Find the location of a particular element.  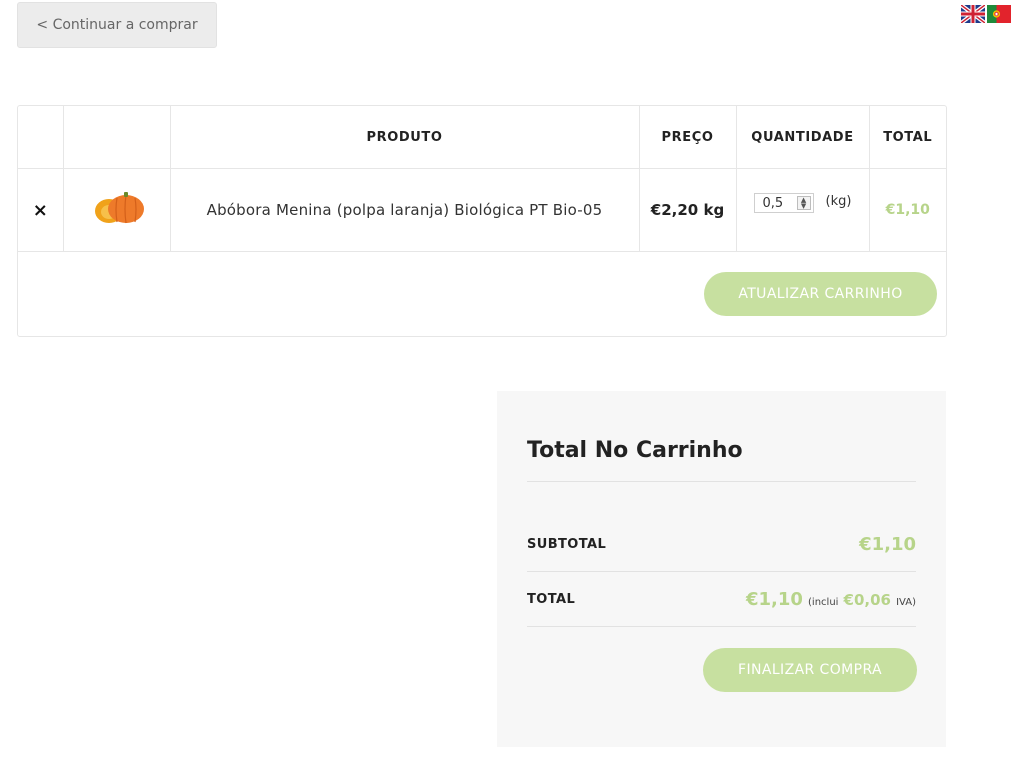

pumpkin-icon is located at coordinates (117, 208).